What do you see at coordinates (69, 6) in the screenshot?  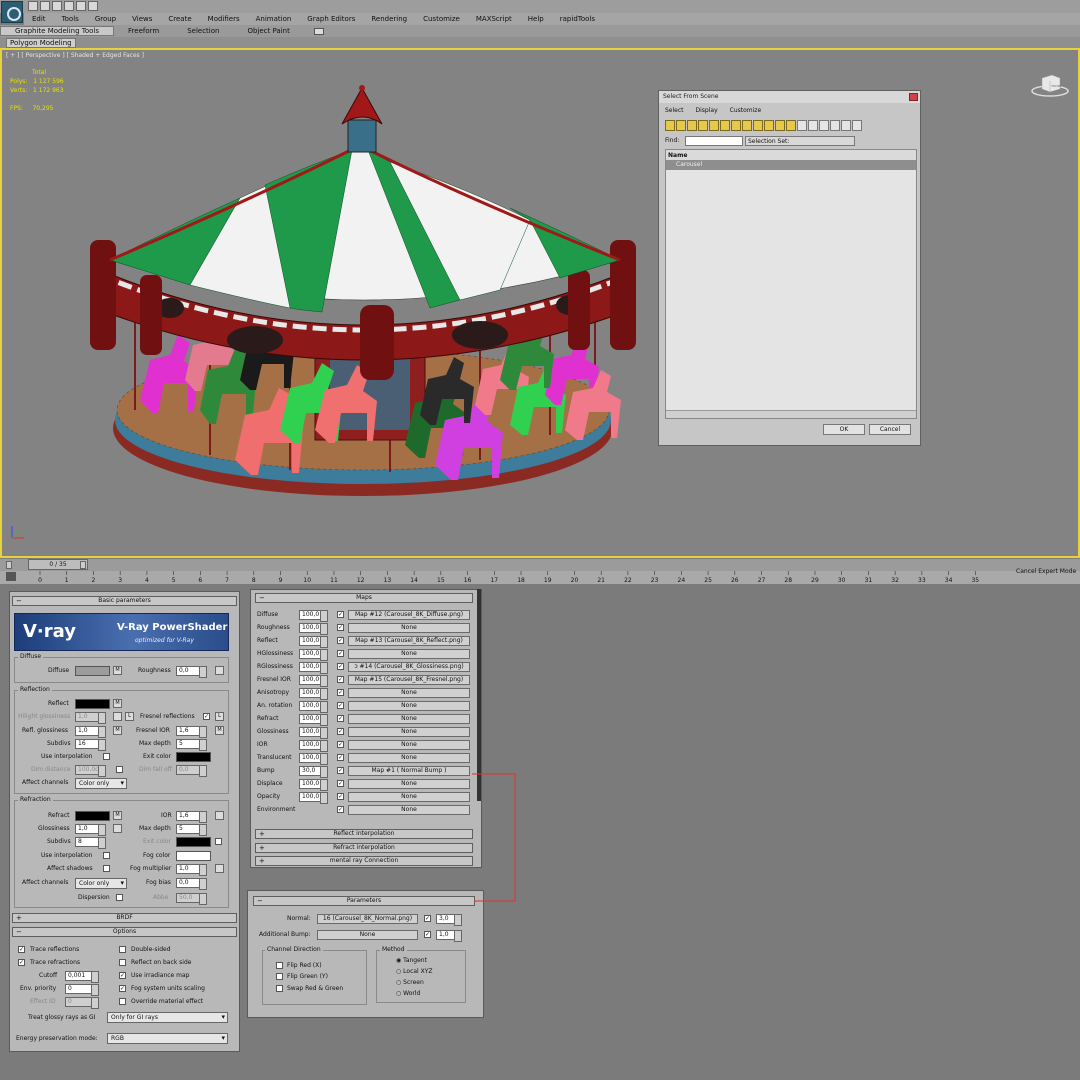 I see `undo-icon` at bounding box center [69, 6].